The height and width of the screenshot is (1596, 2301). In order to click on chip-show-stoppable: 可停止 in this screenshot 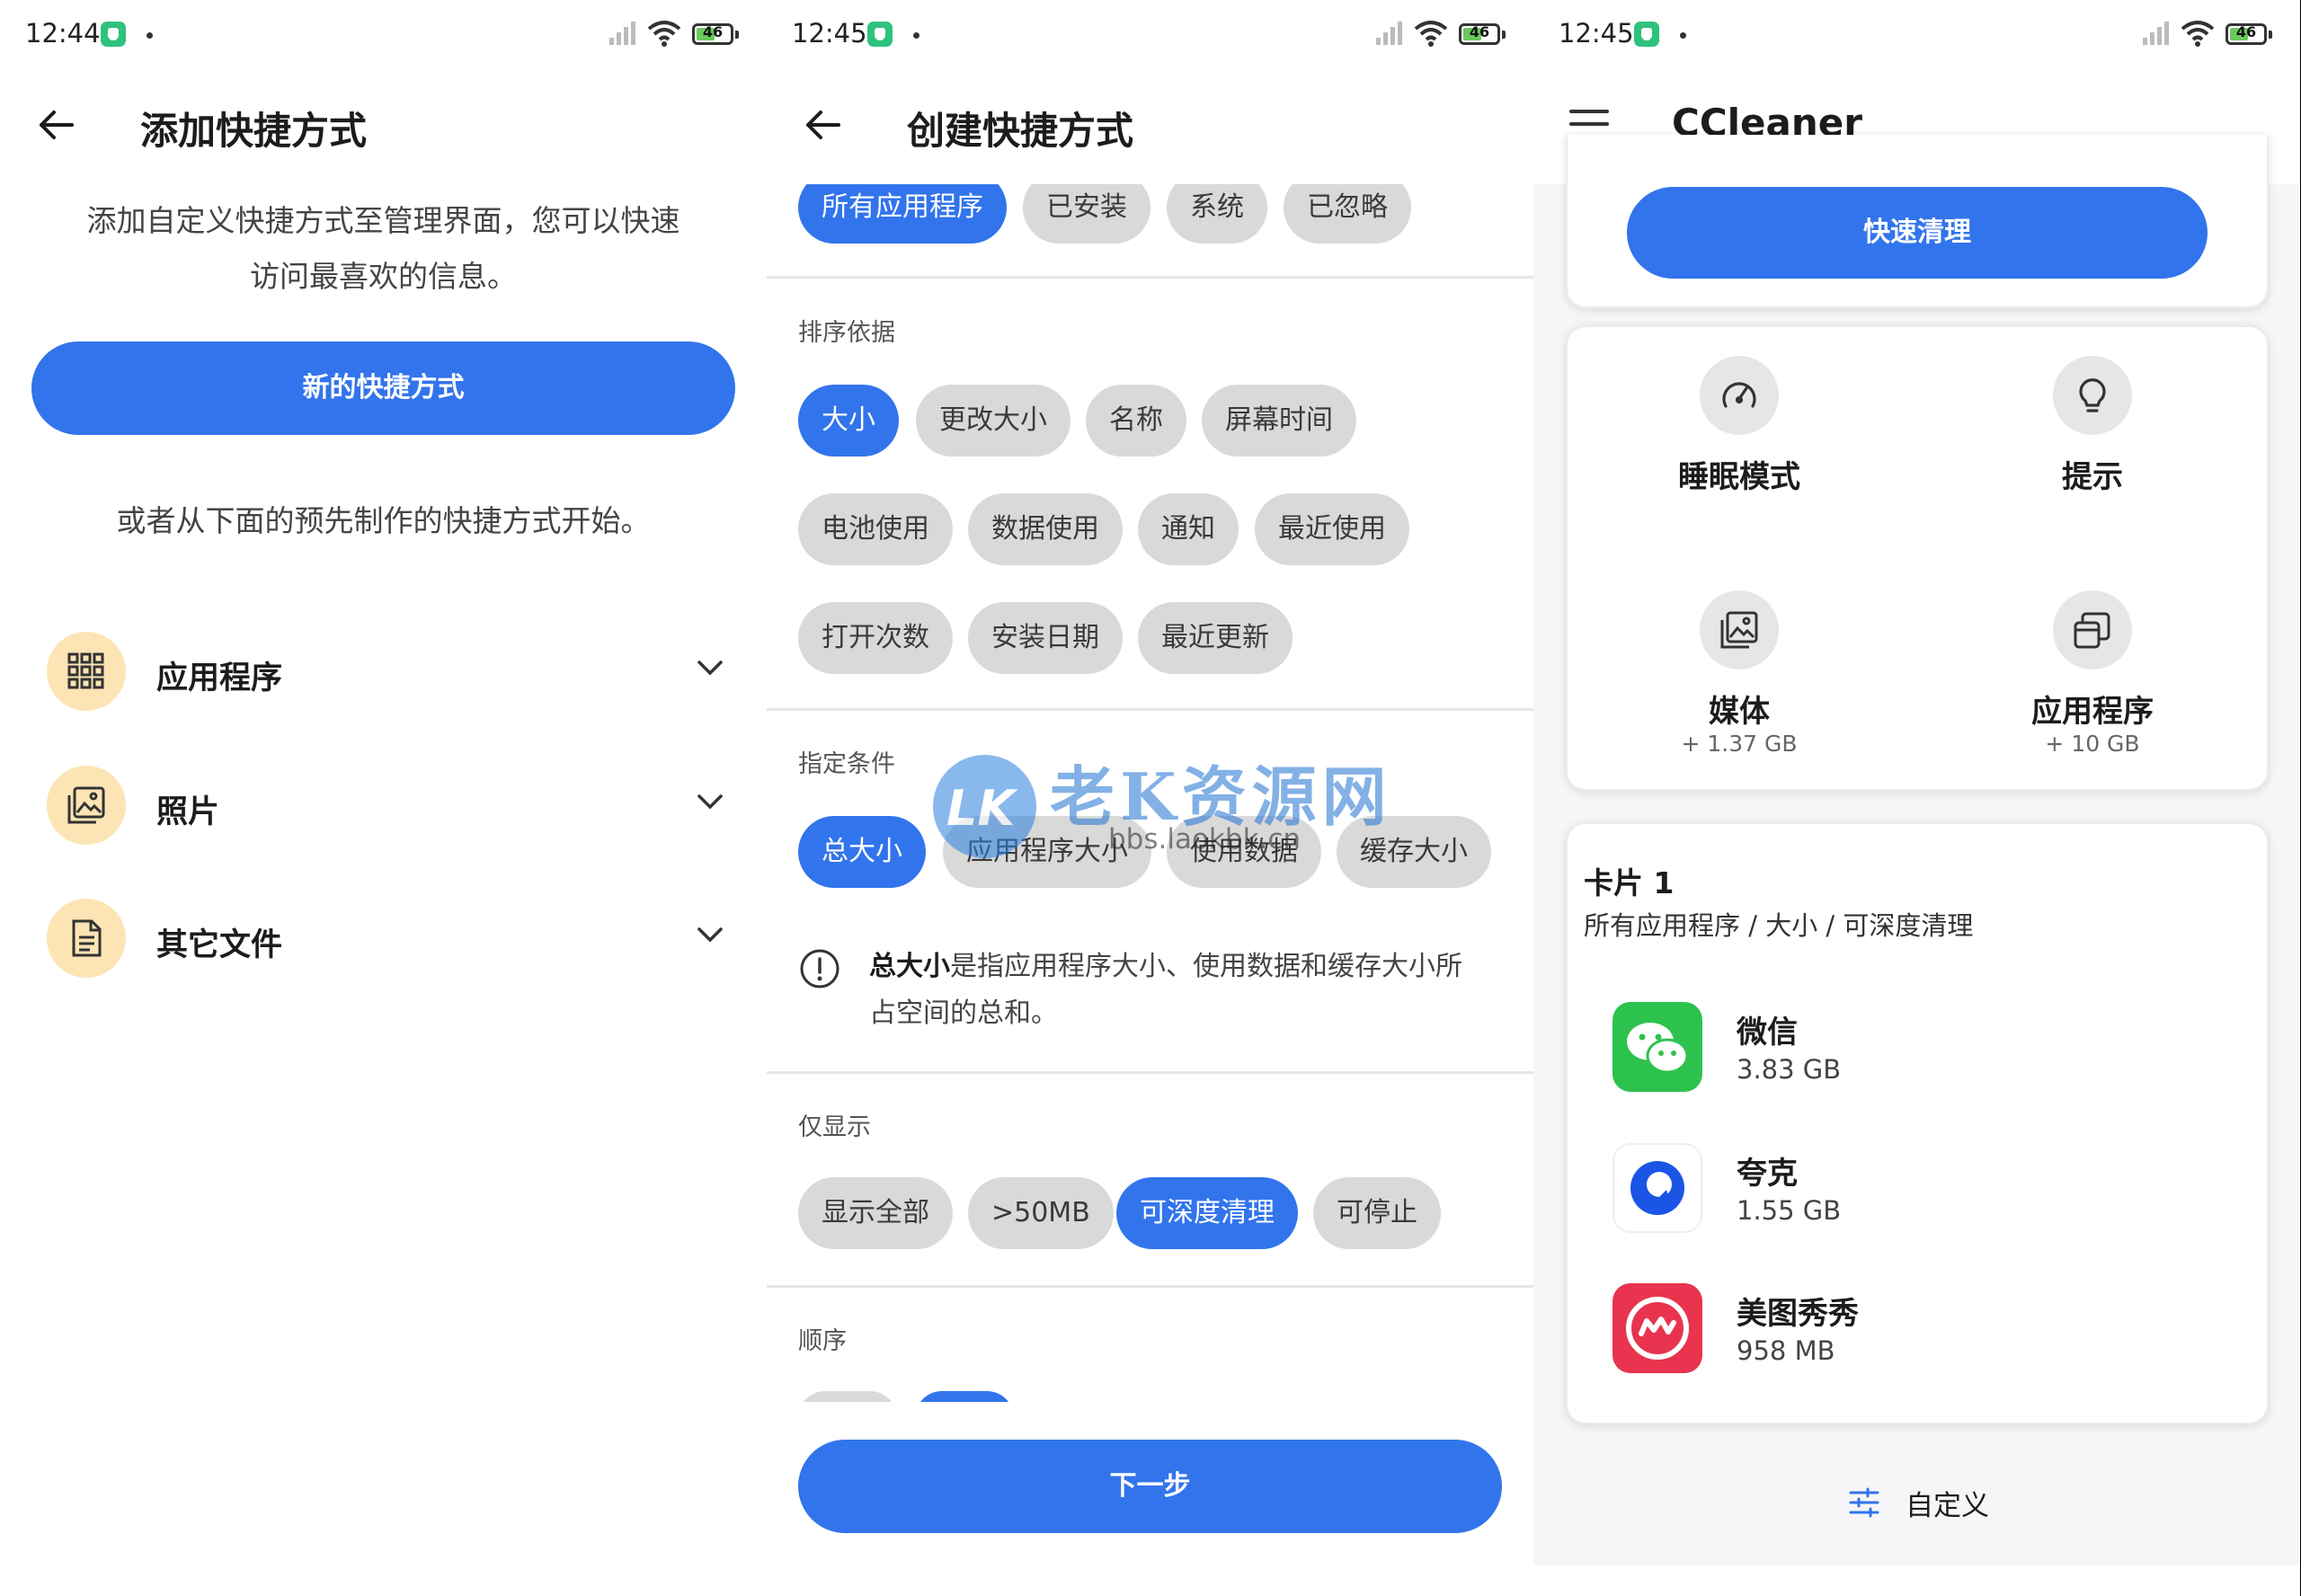, I will do `click(1377, 1213)`.